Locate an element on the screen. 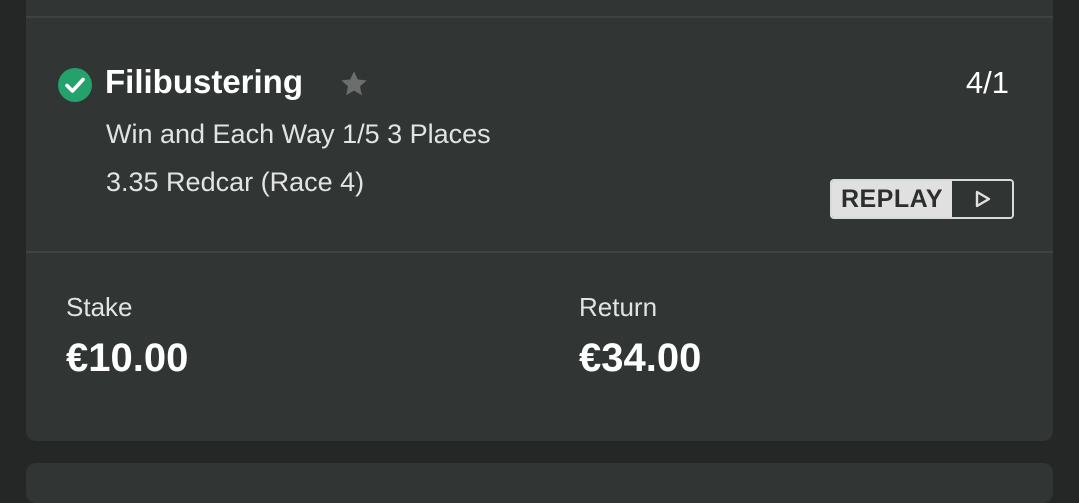 The height and width of the screenshot is (503, 1079). replay-button: REPLAY is located at coordinates (922, 199).